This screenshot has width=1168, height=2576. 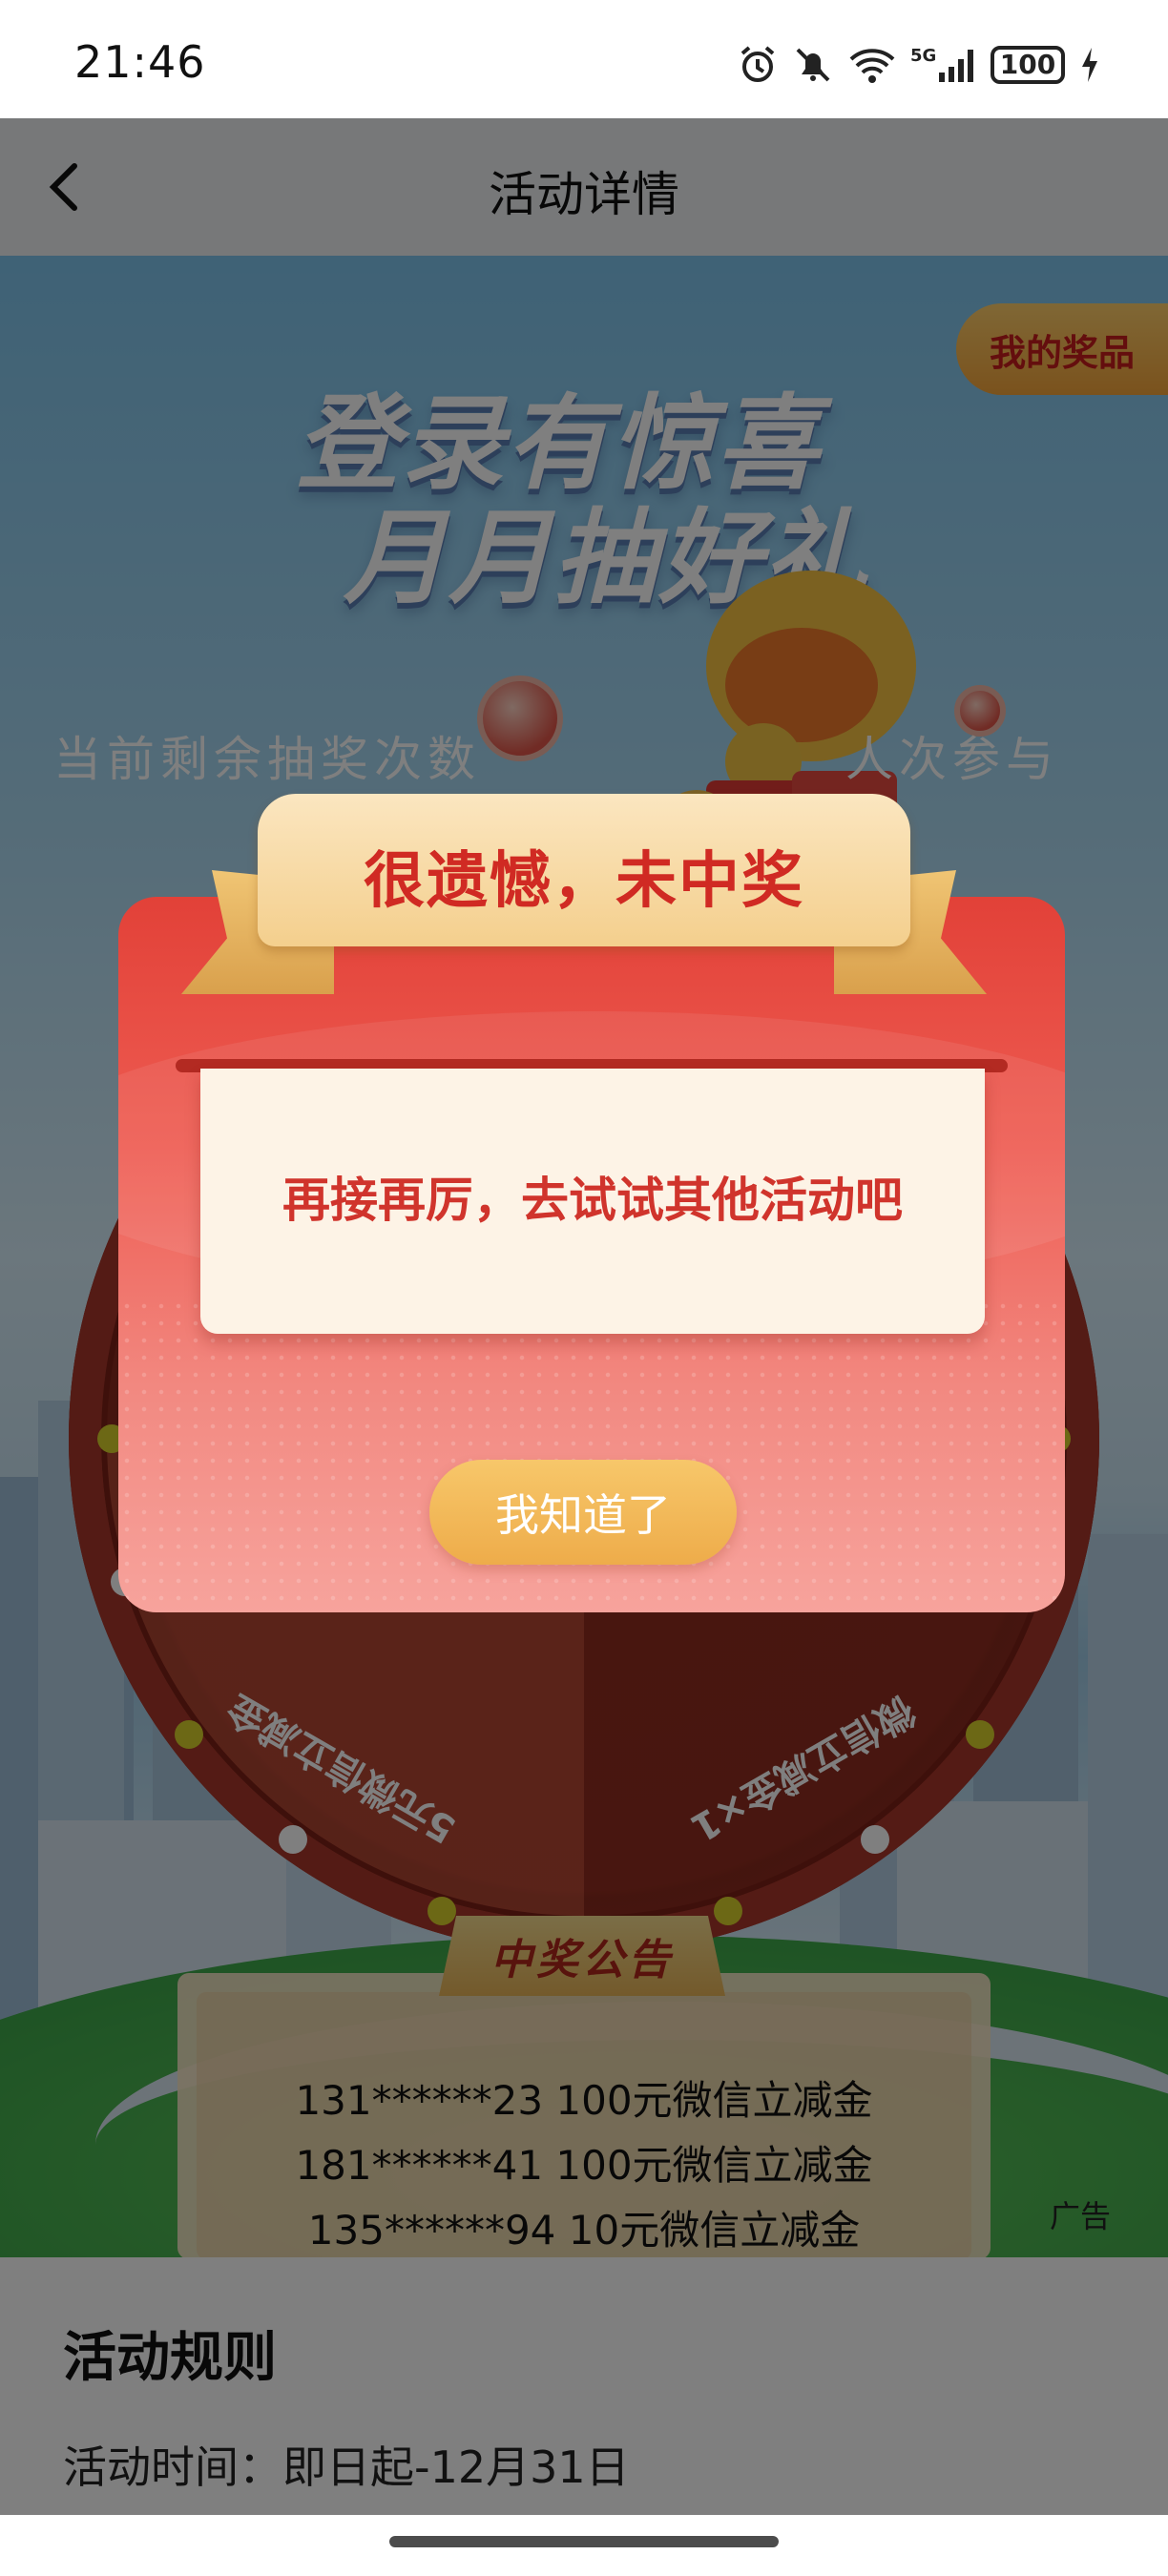 What do you see at coordinates (1028, 65) in the screenshot?
I see `battery-indicator: 100` at bounding box center [1028, 65].